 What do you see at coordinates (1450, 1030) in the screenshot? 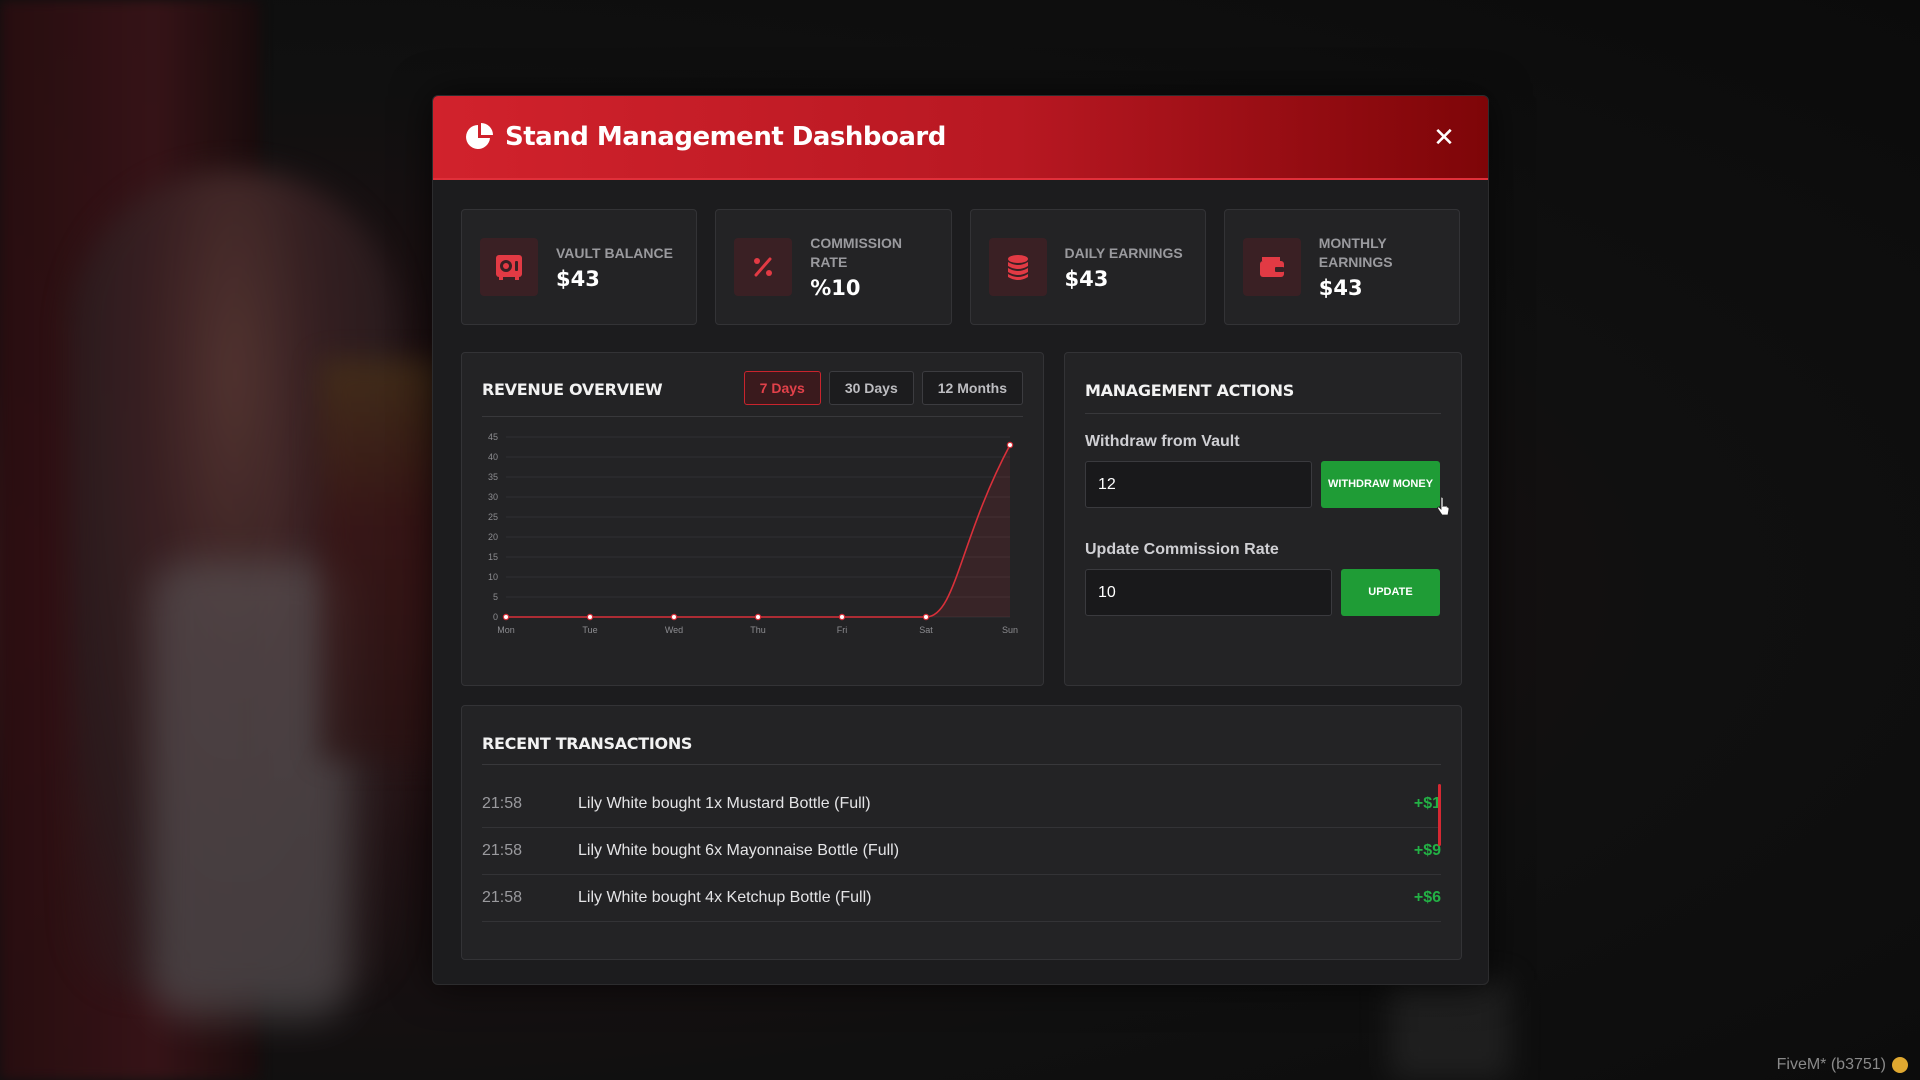
I see `background-object` at bounding box center [1450, 1030].